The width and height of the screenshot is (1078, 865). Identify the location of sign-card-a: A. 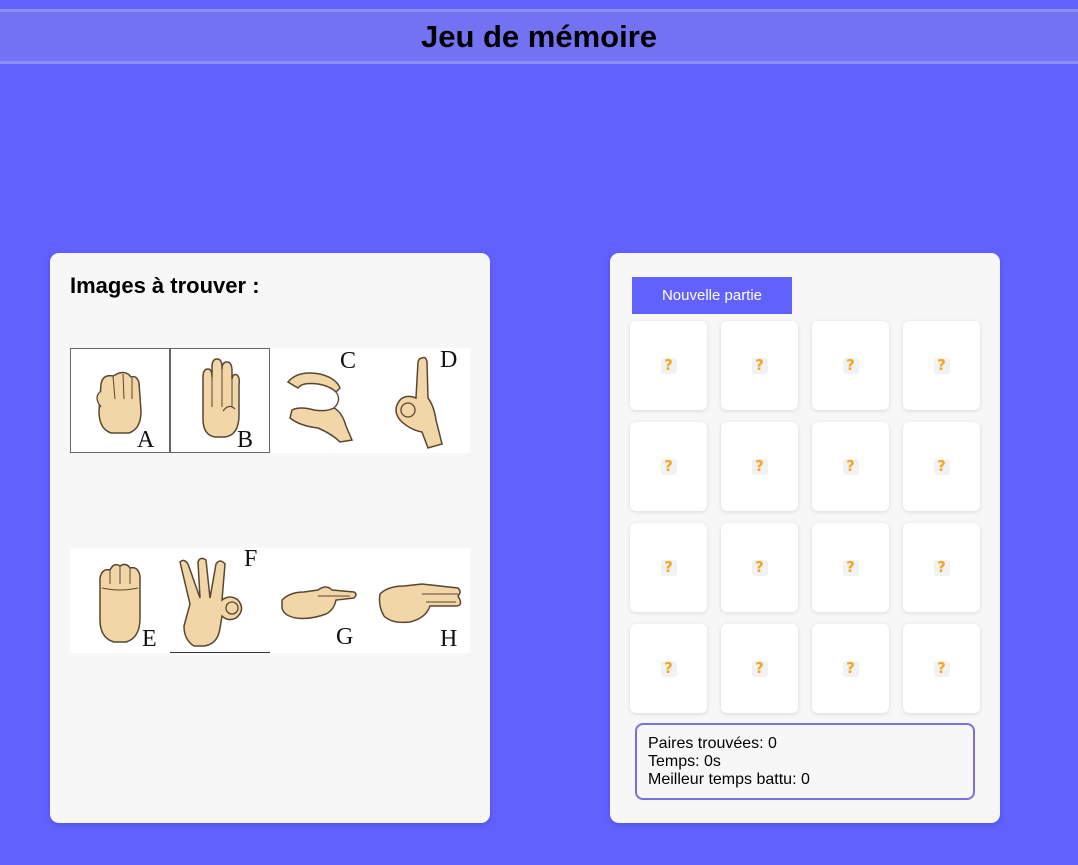
(120, 400).